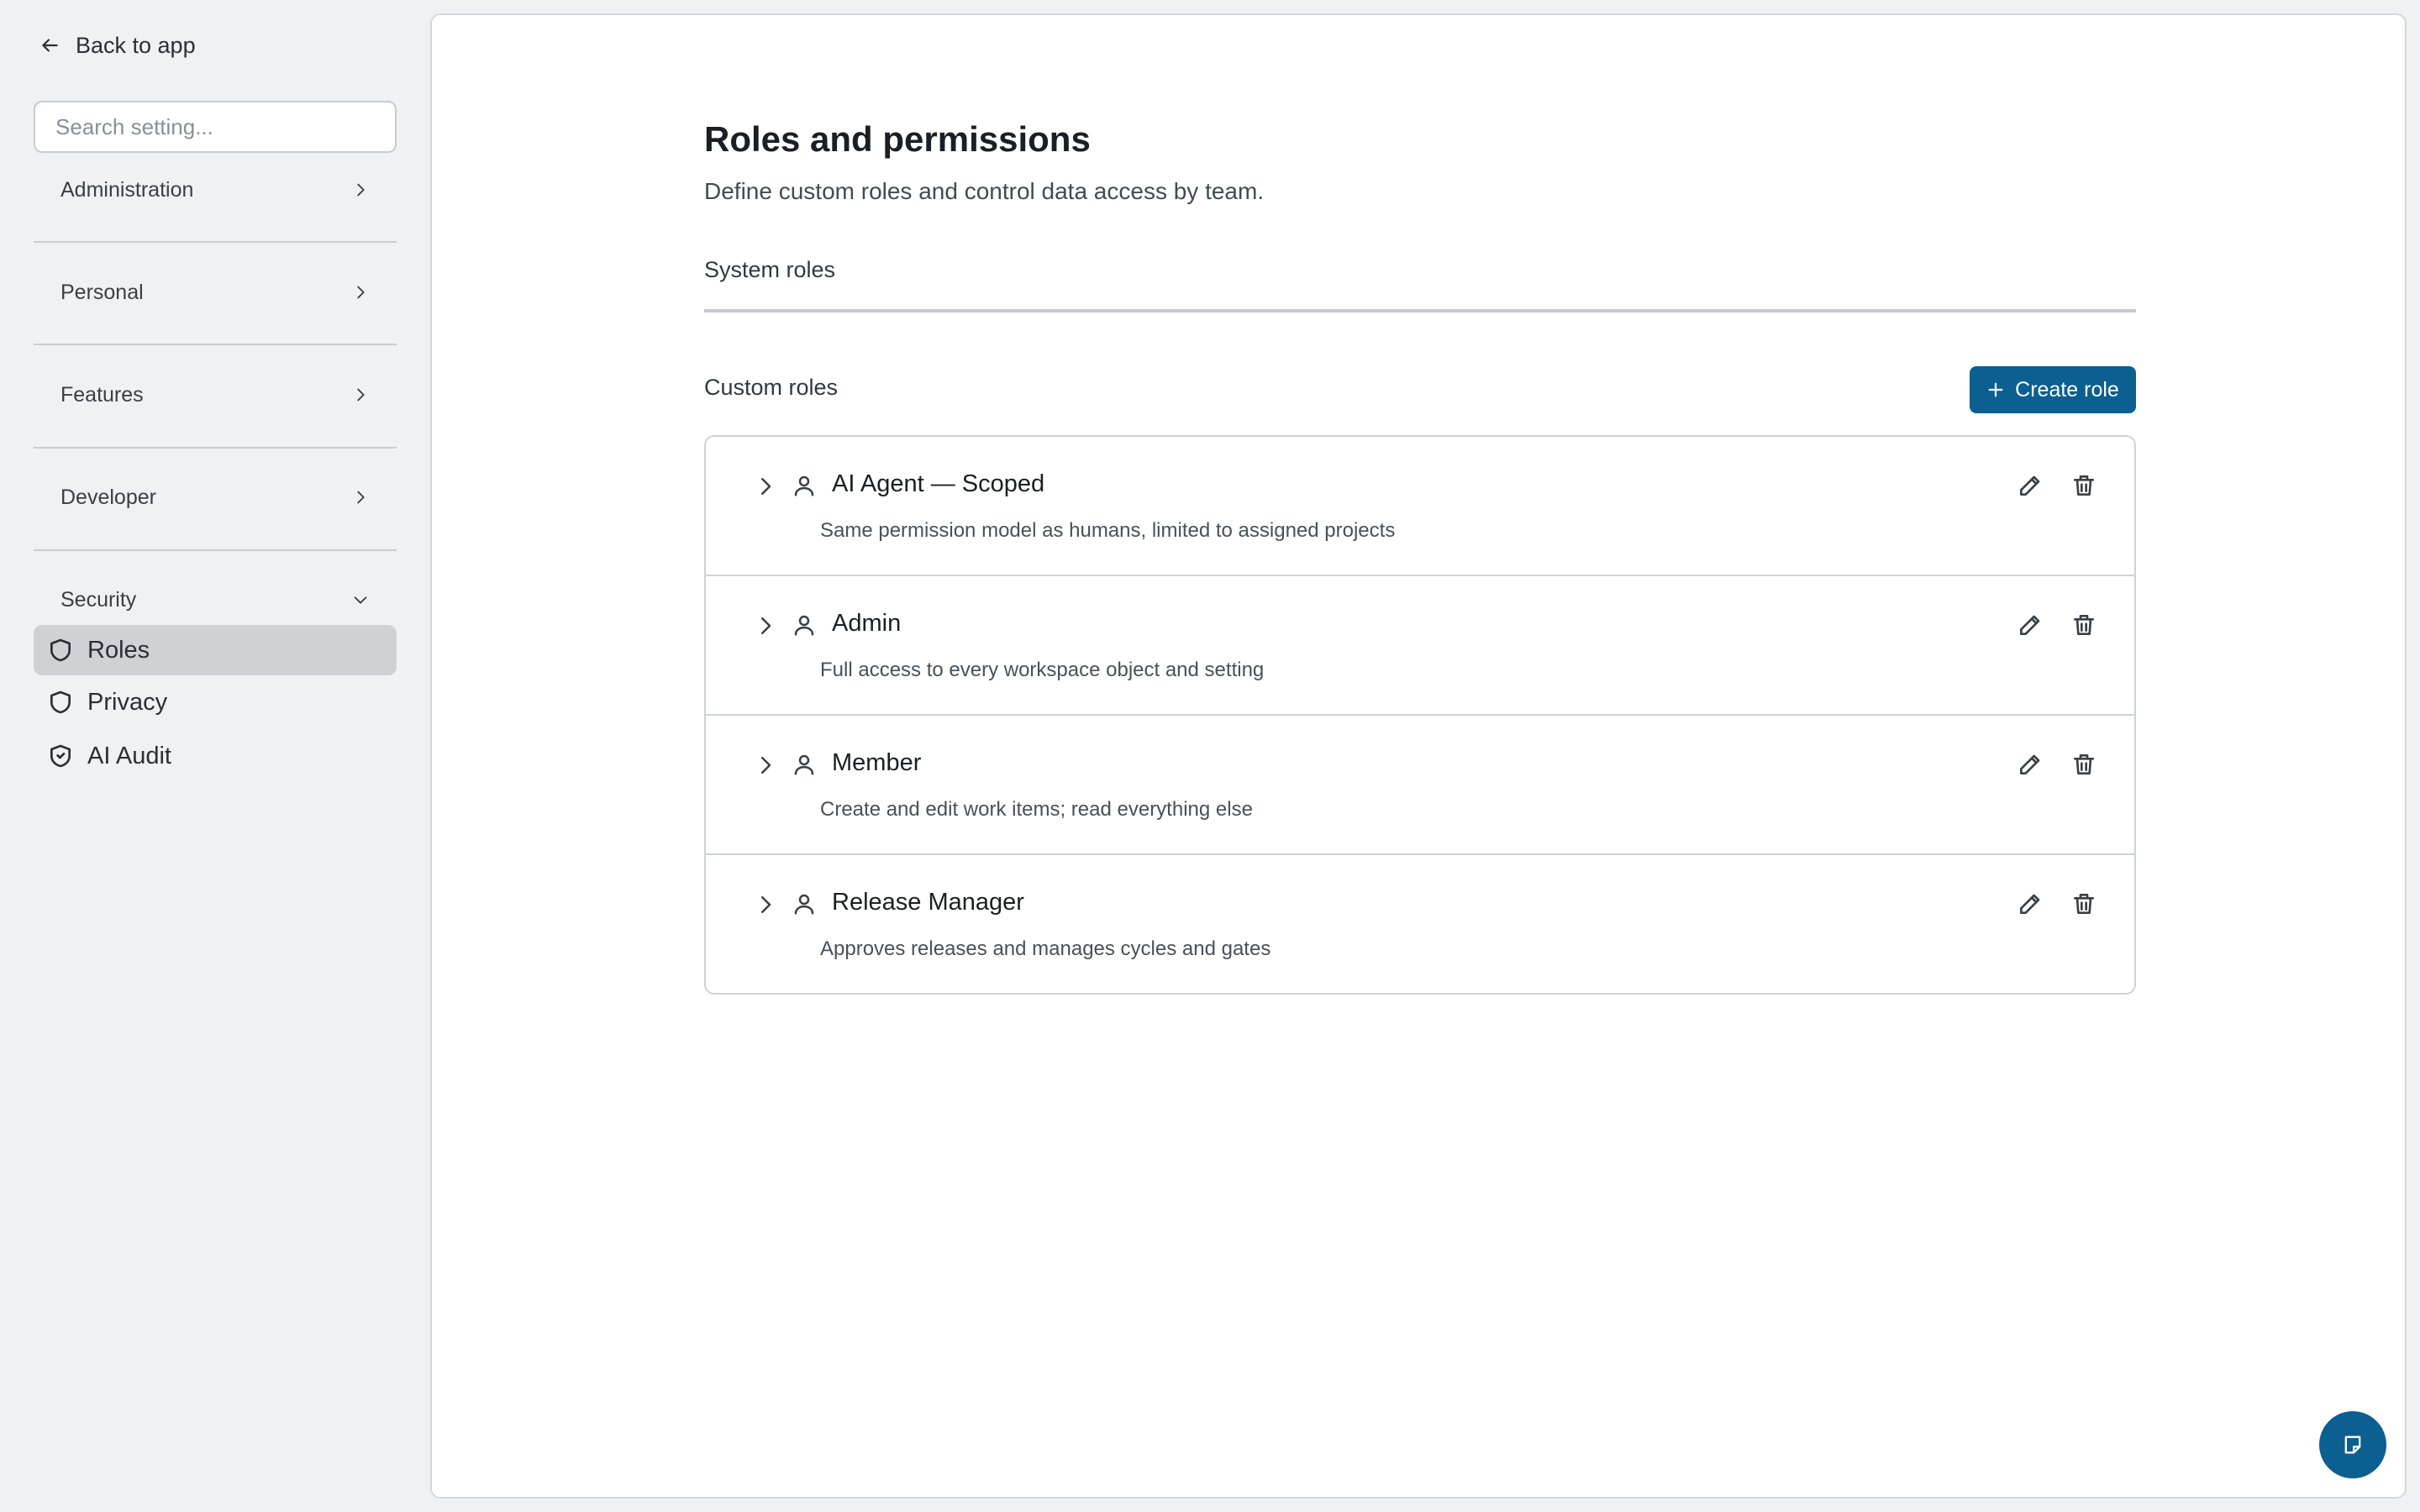 The height and width of the screenshot is (1512, 2420). I want to click on note-icon, so click(2352, 1445).